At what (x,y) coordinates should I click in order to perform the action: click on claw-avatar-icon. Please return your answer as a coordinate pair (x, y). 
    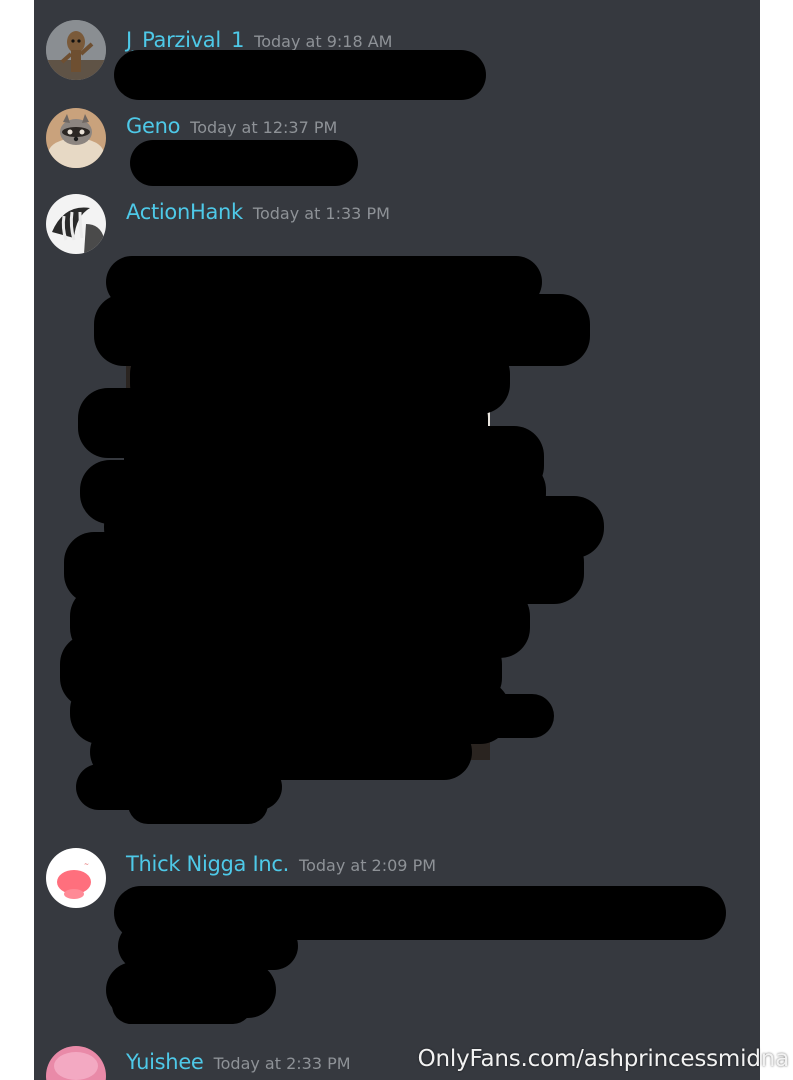
    Looking at the image, I should click on (76, 224).